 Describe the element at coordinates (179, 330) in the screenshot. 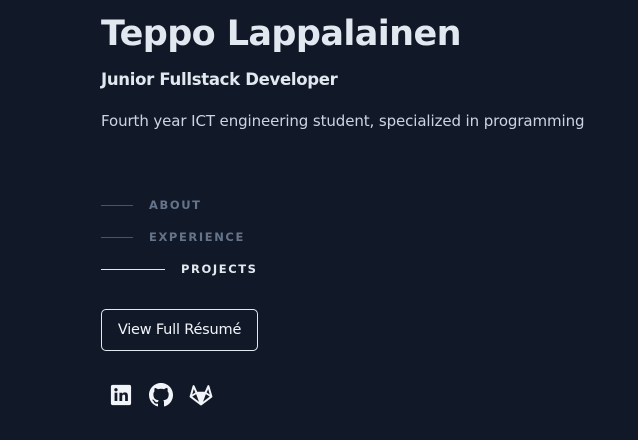

I see `view-resume-button: View Full Résumé` at that location.